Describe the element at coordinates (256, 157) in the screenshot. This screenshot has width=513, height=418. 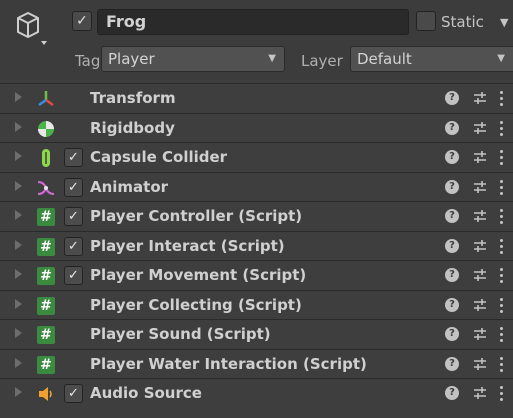
I see `component-row-capsule-collider: ✓ Capsule Collider ?` at that location.